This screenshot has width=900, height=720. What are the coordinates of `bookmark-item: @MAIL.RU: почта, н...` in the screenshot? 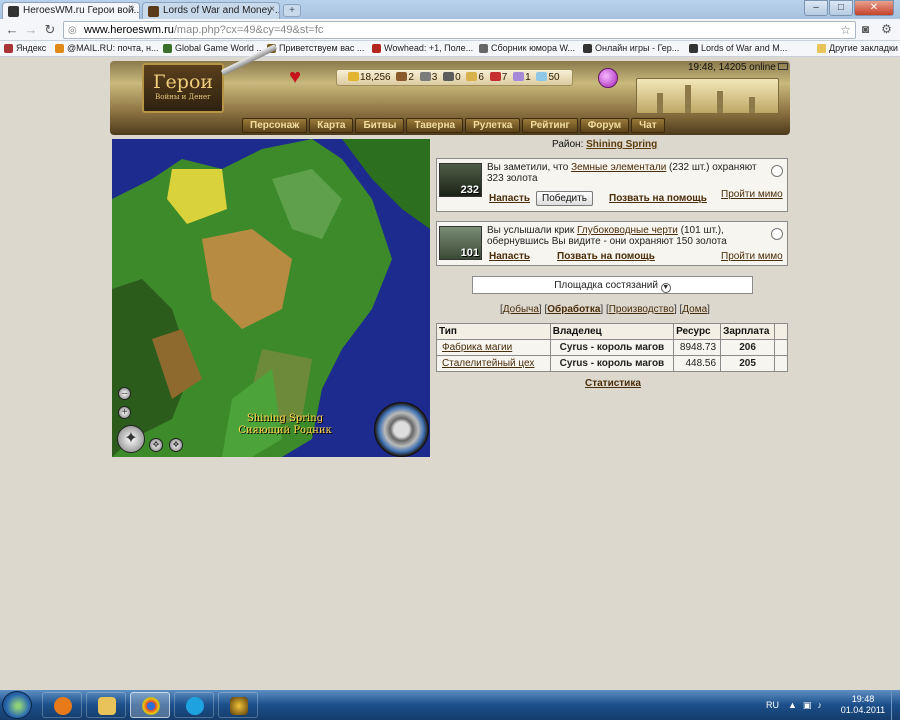 It's located at (107, 48).